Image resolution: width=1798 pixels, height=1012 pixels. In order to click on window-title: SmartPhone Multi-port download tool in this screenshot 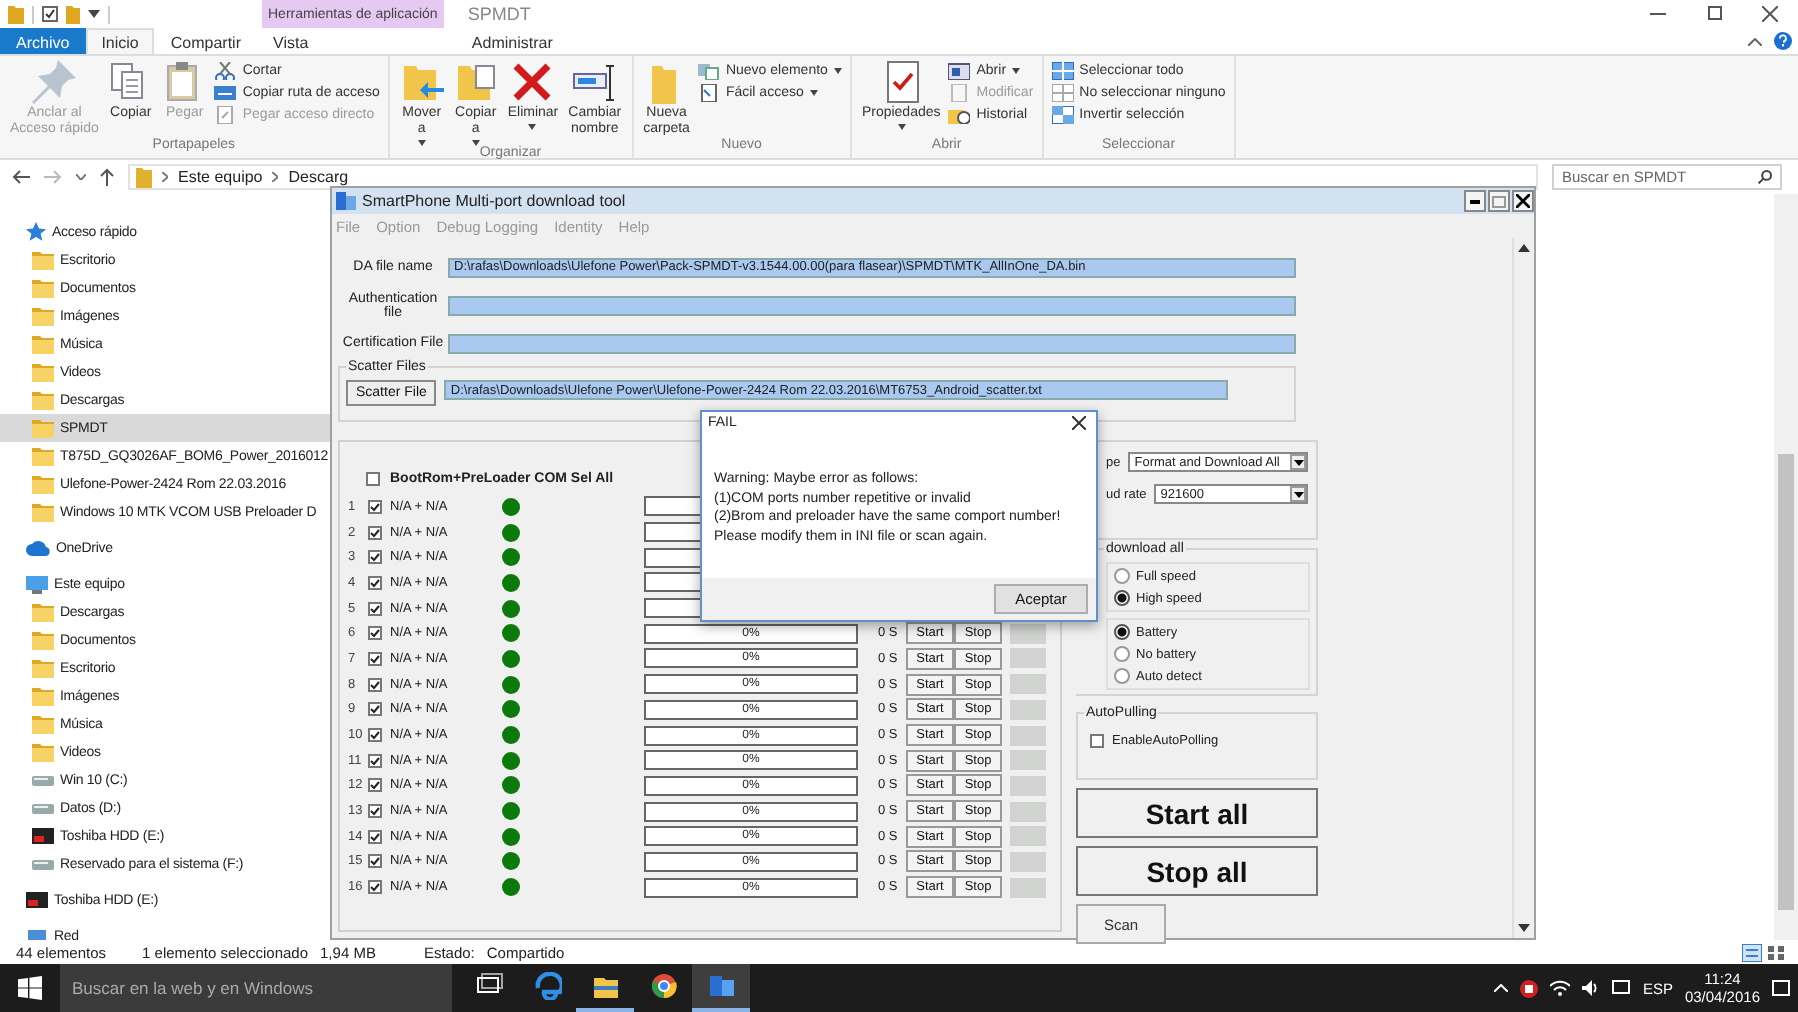, I will do `click(494, 201)`.